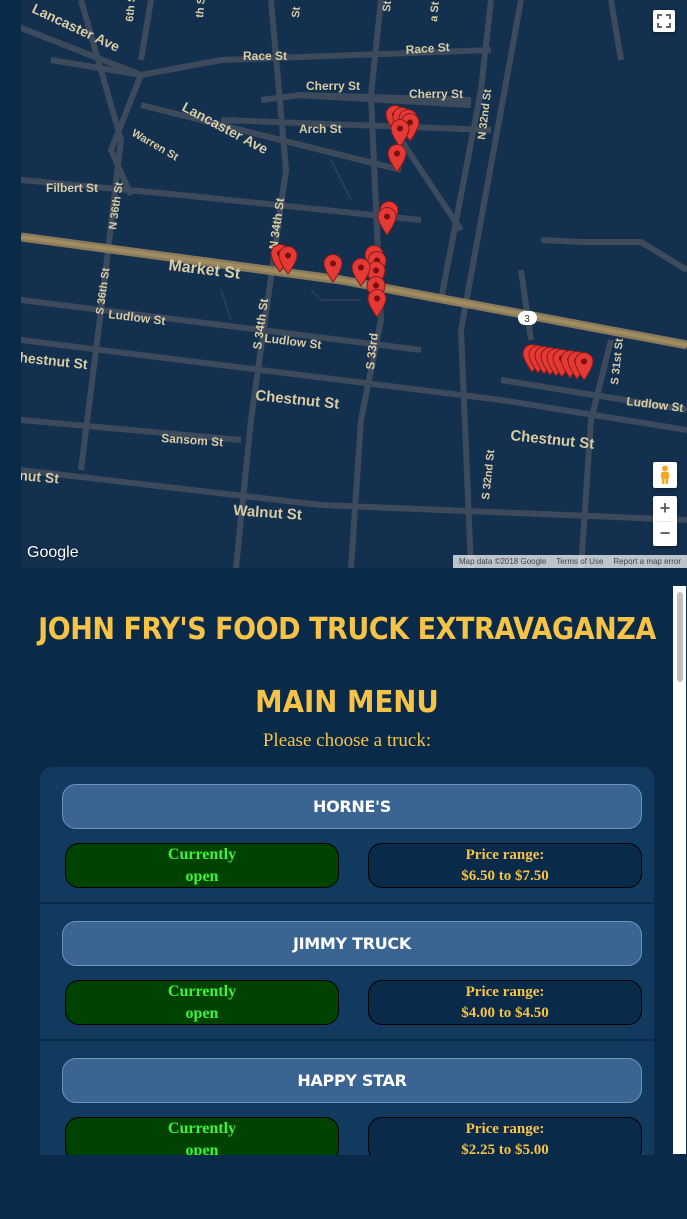  What do you see at coordinates (155, 145) in the screenshot?
I see `street-label: Warren St` at bounding box center [155, 145].